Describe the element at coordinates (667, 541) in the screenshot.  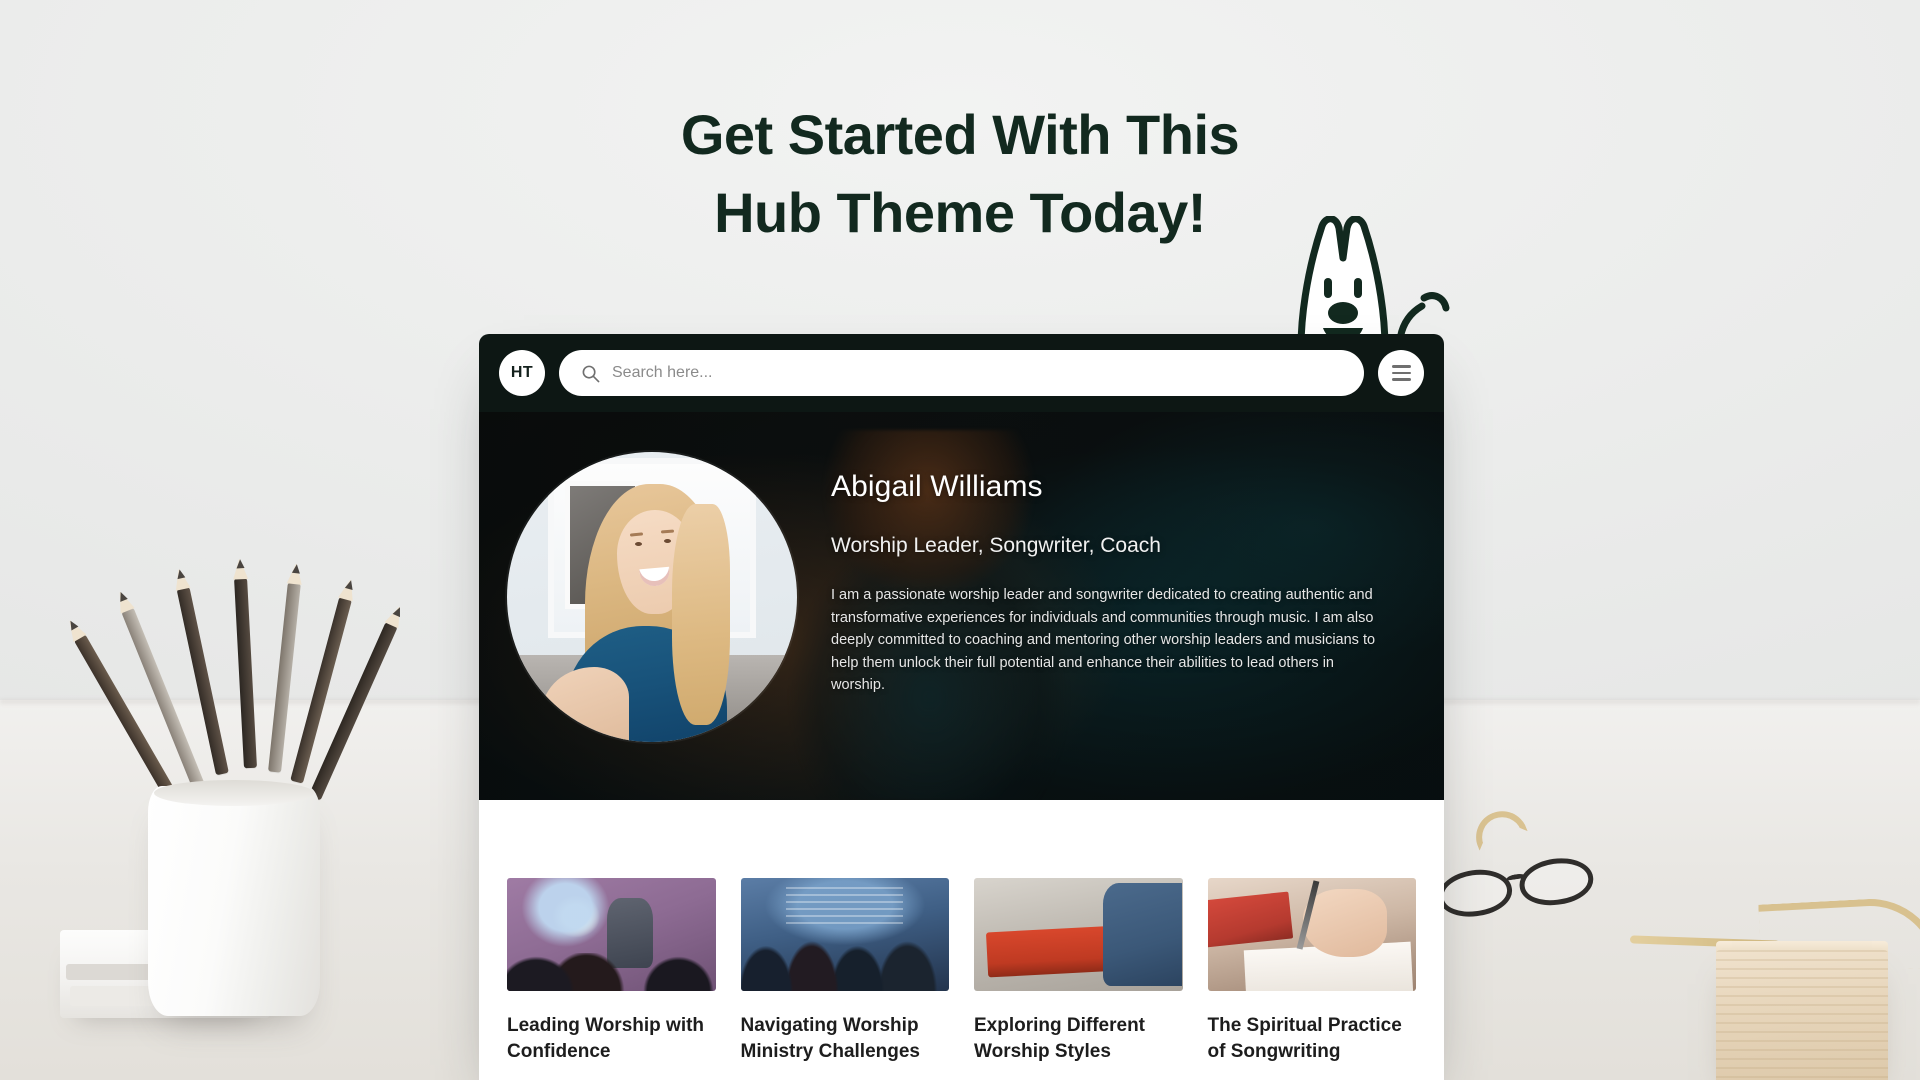
I see `avatar-eye-right` at that location.